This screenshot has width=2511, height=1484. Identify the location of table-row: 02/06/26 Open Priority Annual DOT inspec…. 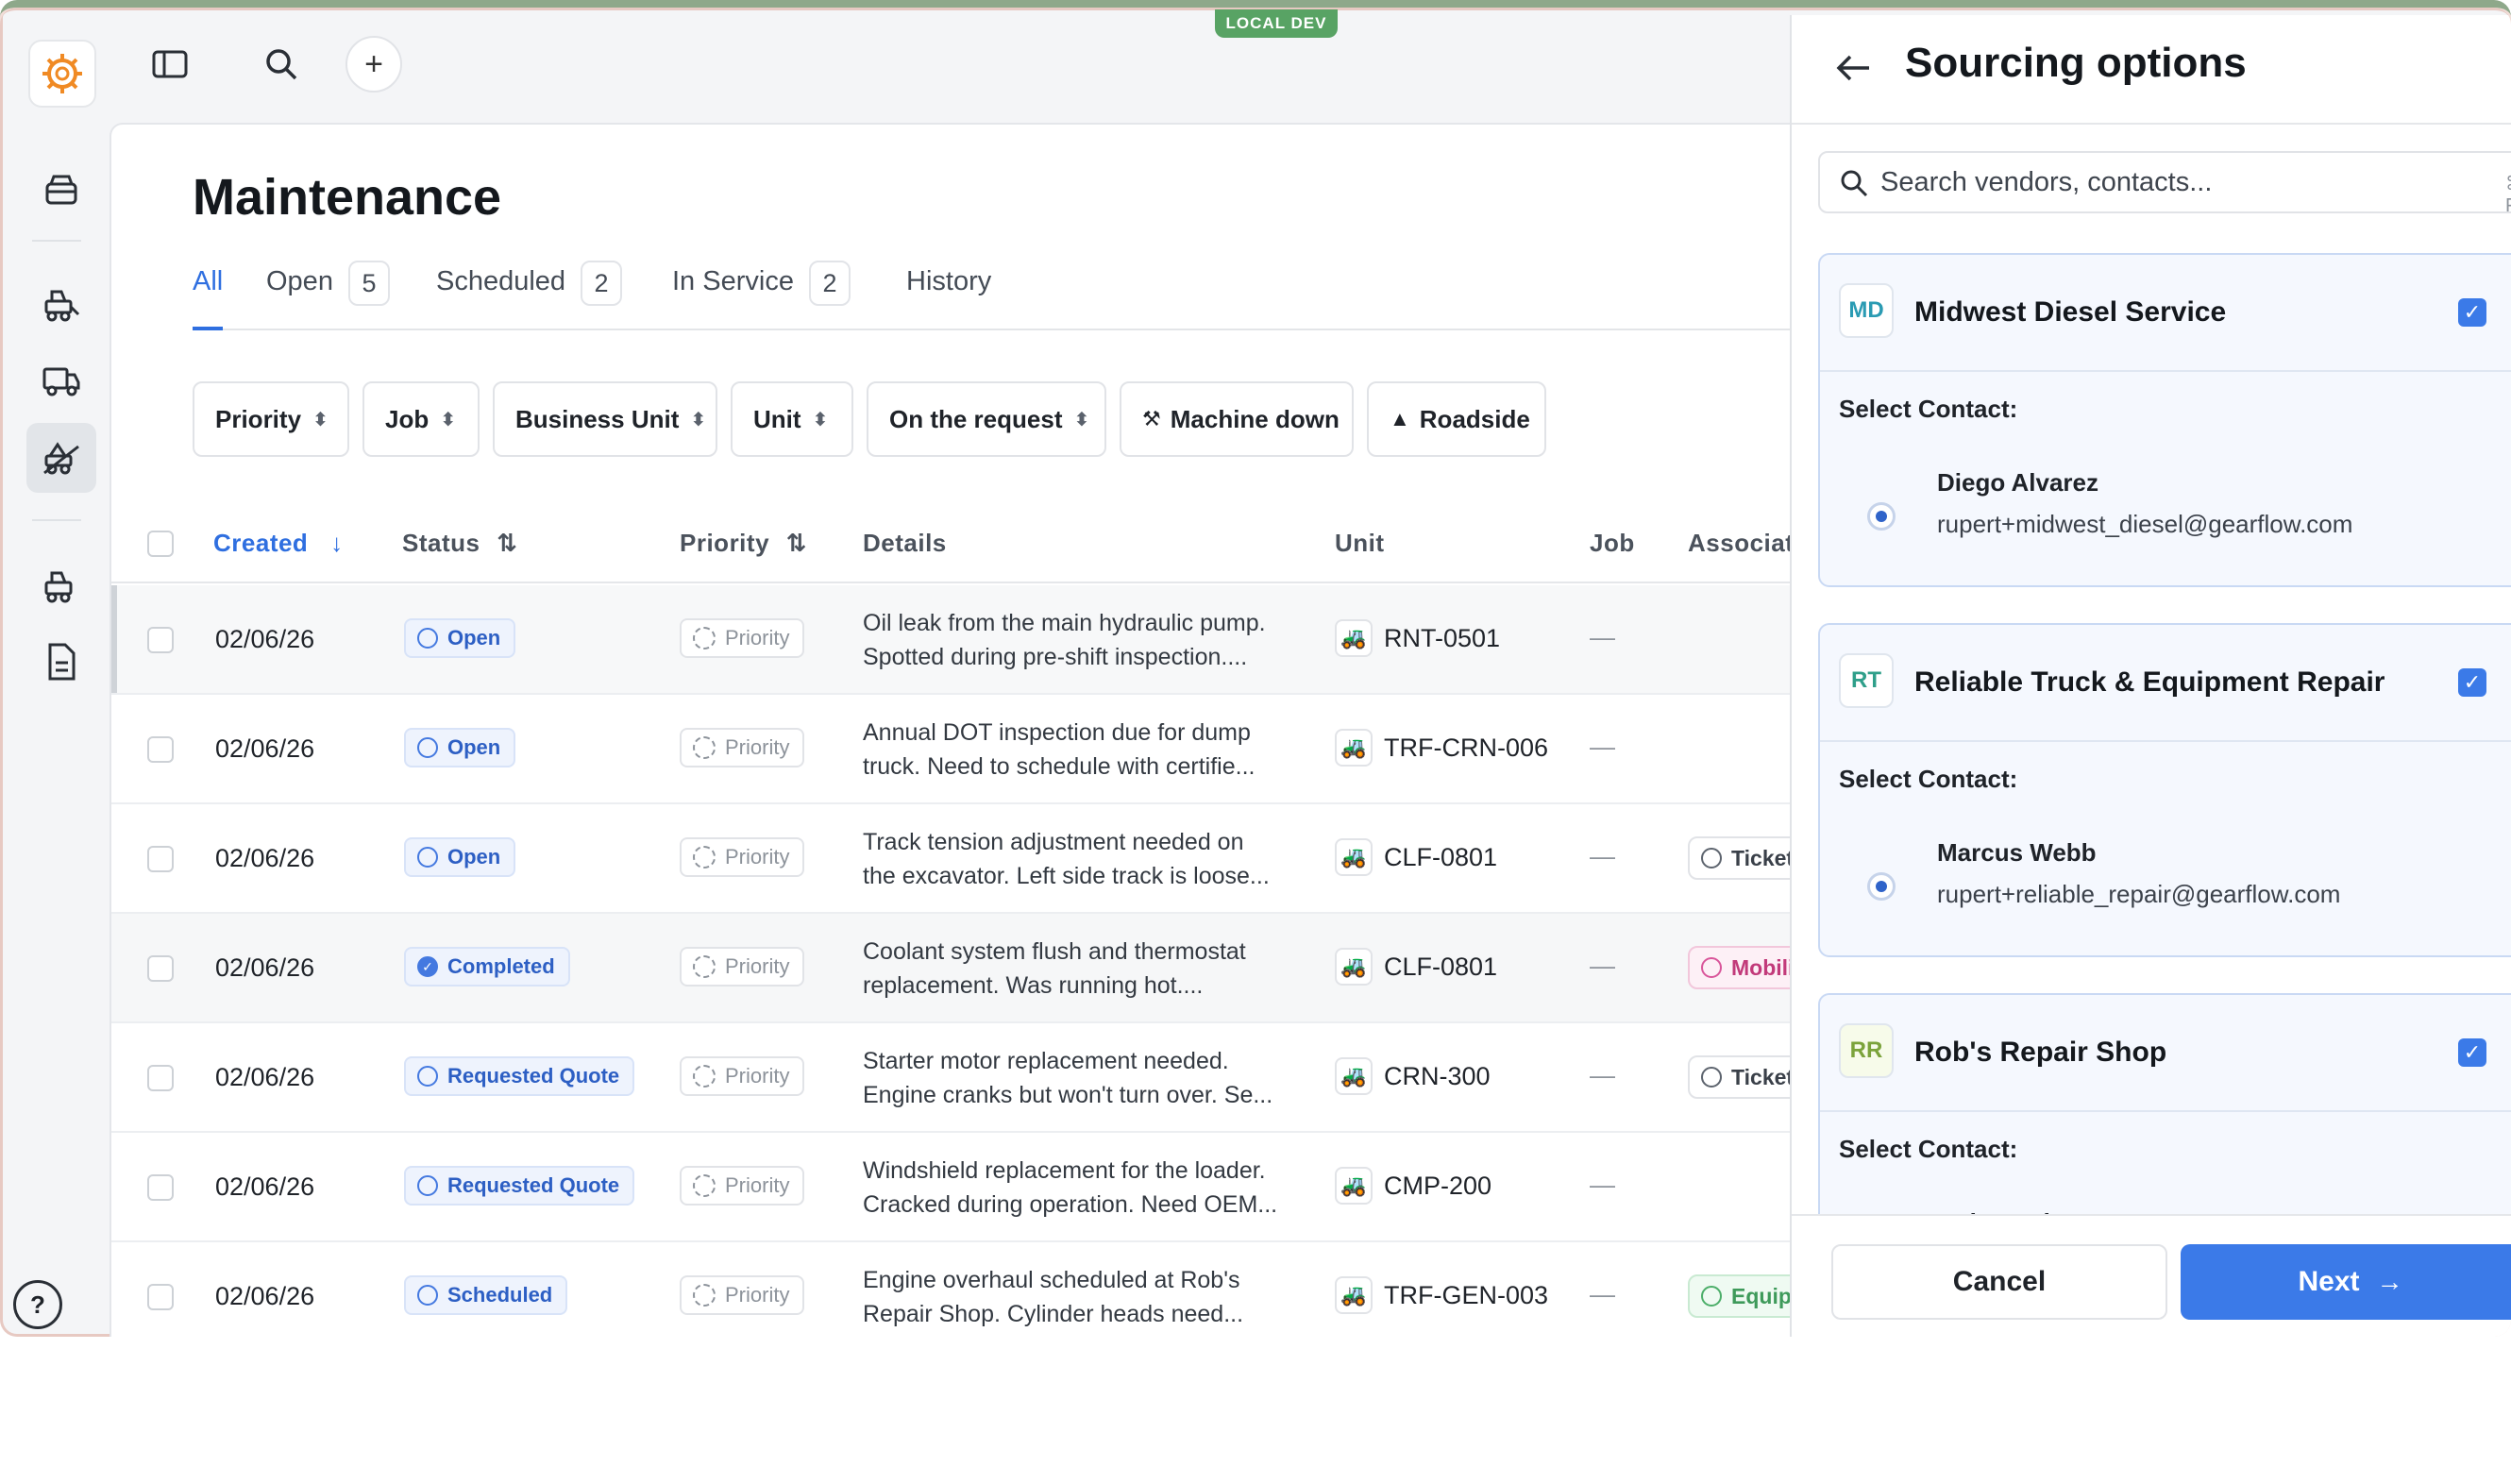
(950, 749).